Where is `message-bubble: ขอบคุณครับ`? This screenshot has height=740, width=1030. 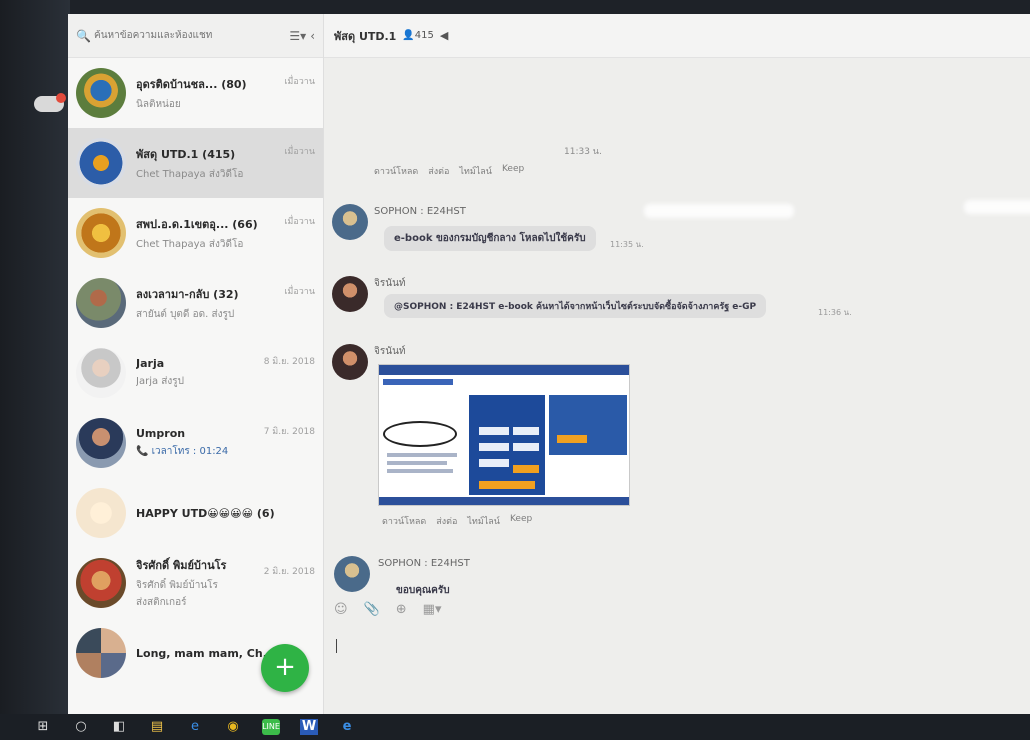 message-bubble: ขอบคุณครับ is located at coordinates (423, 590).